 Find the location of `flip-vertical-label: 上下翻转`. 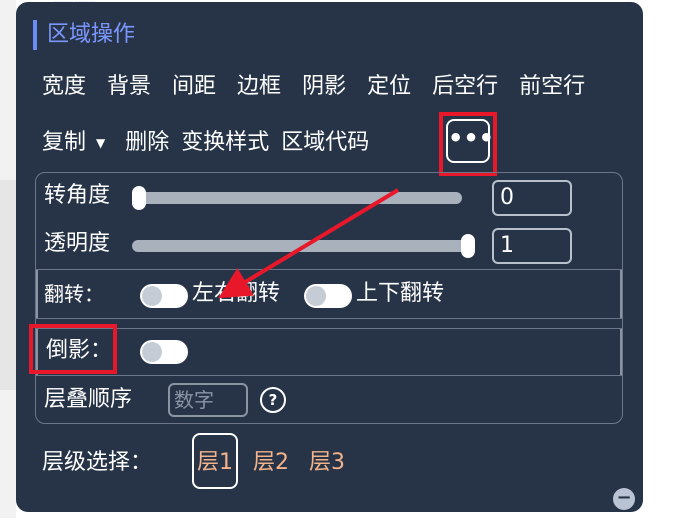

flip-vertical-label: 上下翻转 is located at coordinates (400, 293).